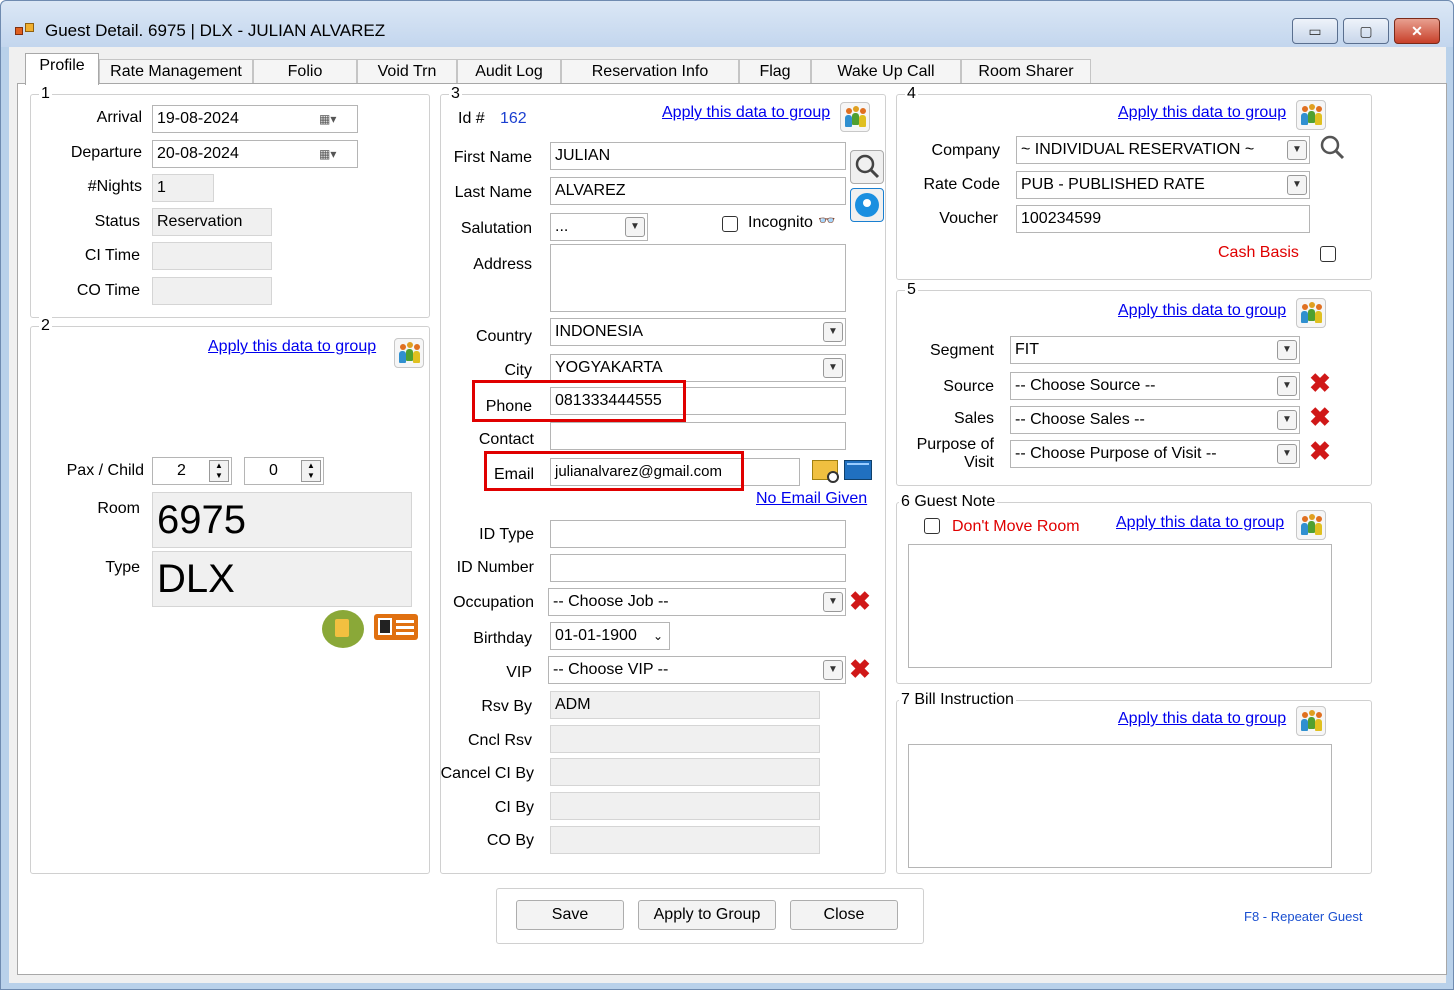  Describe the element at coordinates (1333, 148) in the screenshot. I see `search-company-button` at that location.